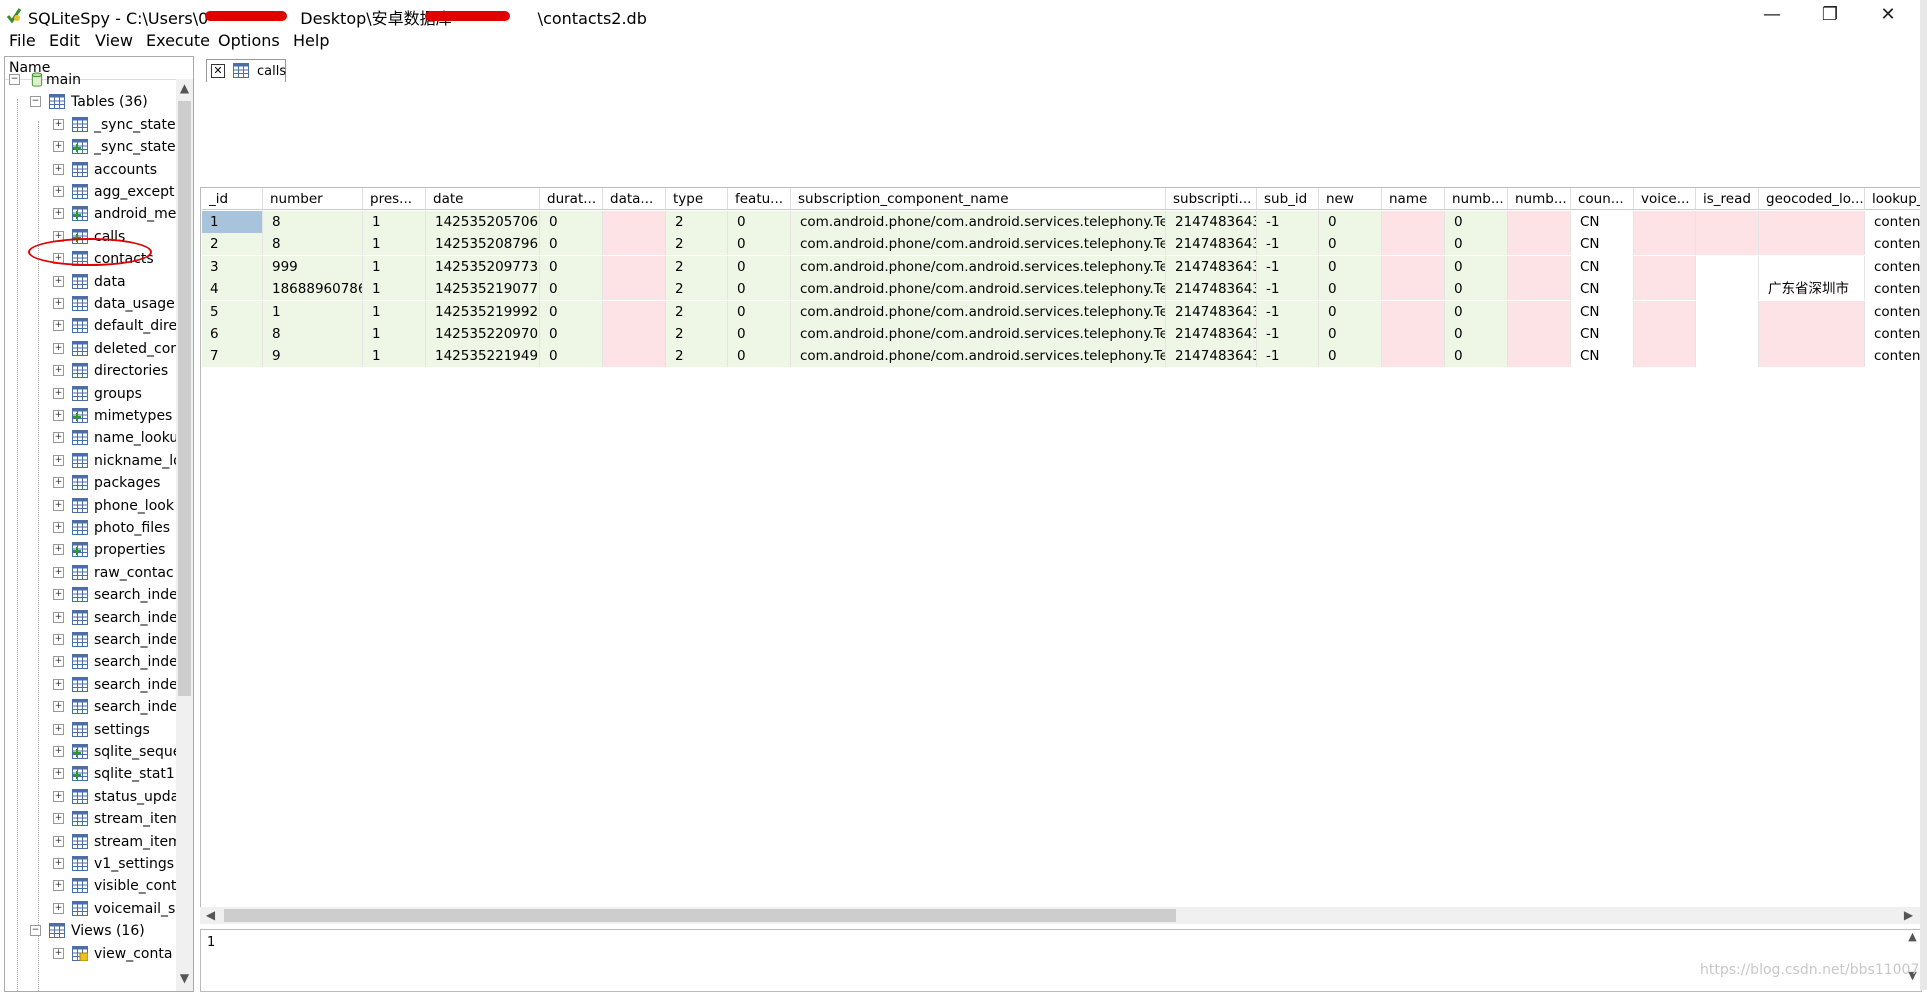 Image resolution: width=1927 pixels, height=992 pixels. I want to click on restore-button: ❐, so click(1830, 14).